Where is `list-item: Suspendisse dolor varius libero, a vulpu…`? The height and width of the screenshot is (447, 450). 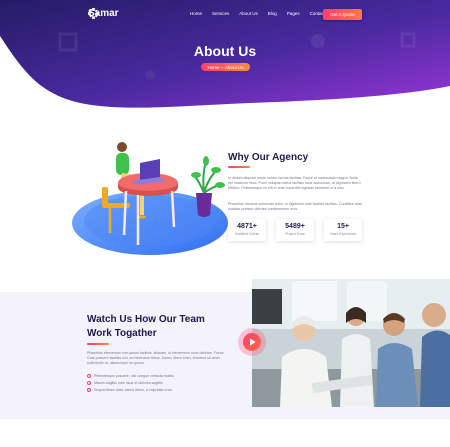
list-item: Suspendisse dolor varius libero, a vulpu… is located at coordinates (130, 389).